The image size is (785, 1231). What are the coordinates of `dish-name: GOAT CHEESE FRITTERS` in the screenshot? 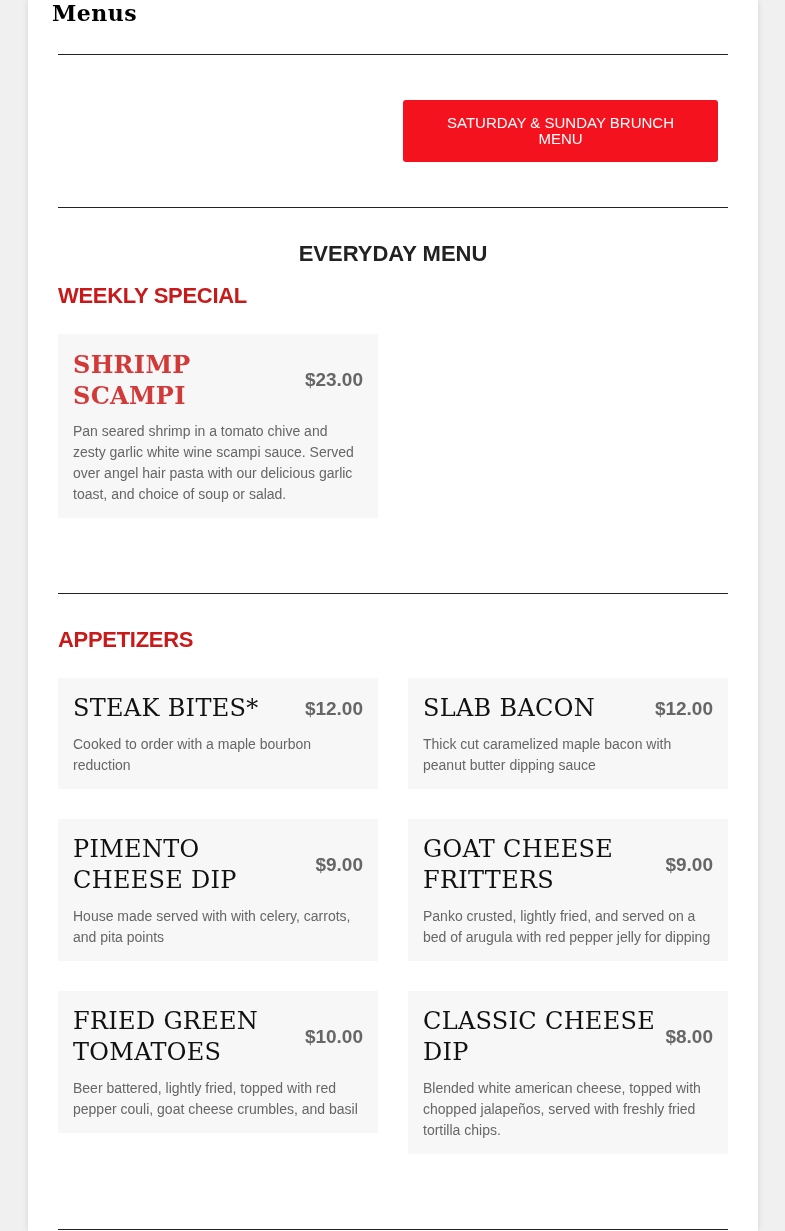 It's located at (519, 865).